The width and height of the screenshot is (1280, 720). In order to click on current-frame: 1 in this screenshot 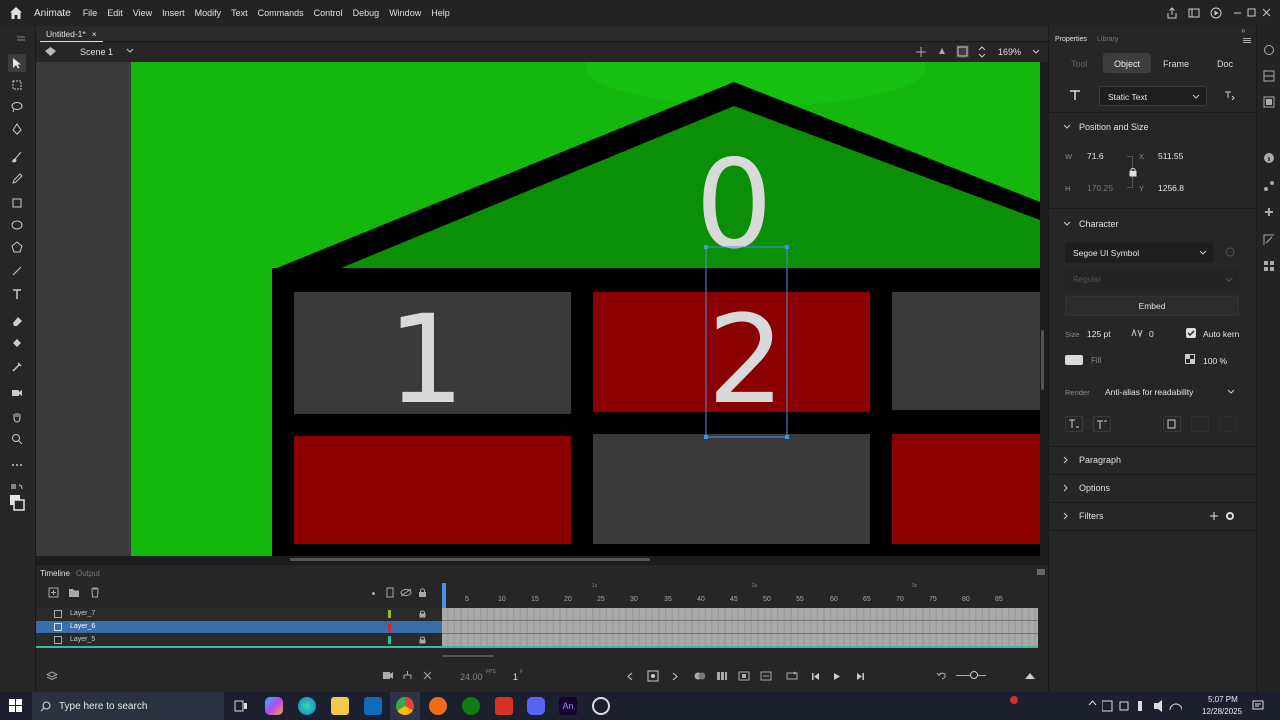, I will do `click(515, 677)`.